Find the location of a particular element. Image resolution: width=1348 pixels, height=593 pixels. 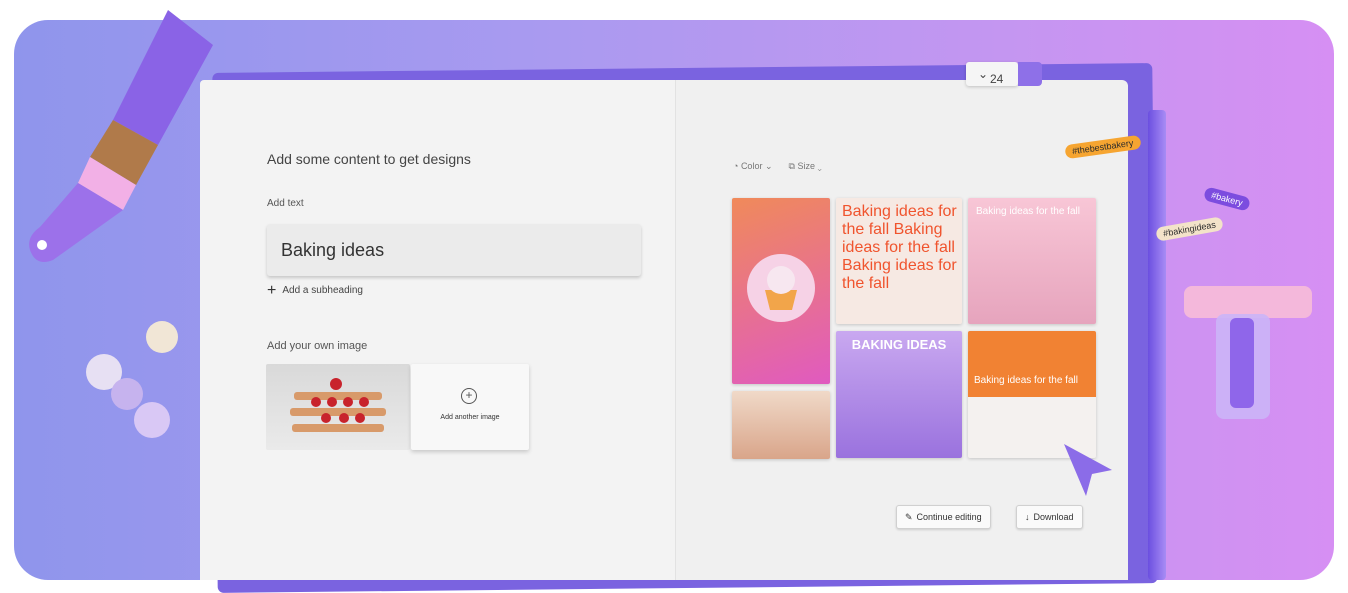

font-size-dropdown: 24 ⌄ is located at coordinates (992, 74).